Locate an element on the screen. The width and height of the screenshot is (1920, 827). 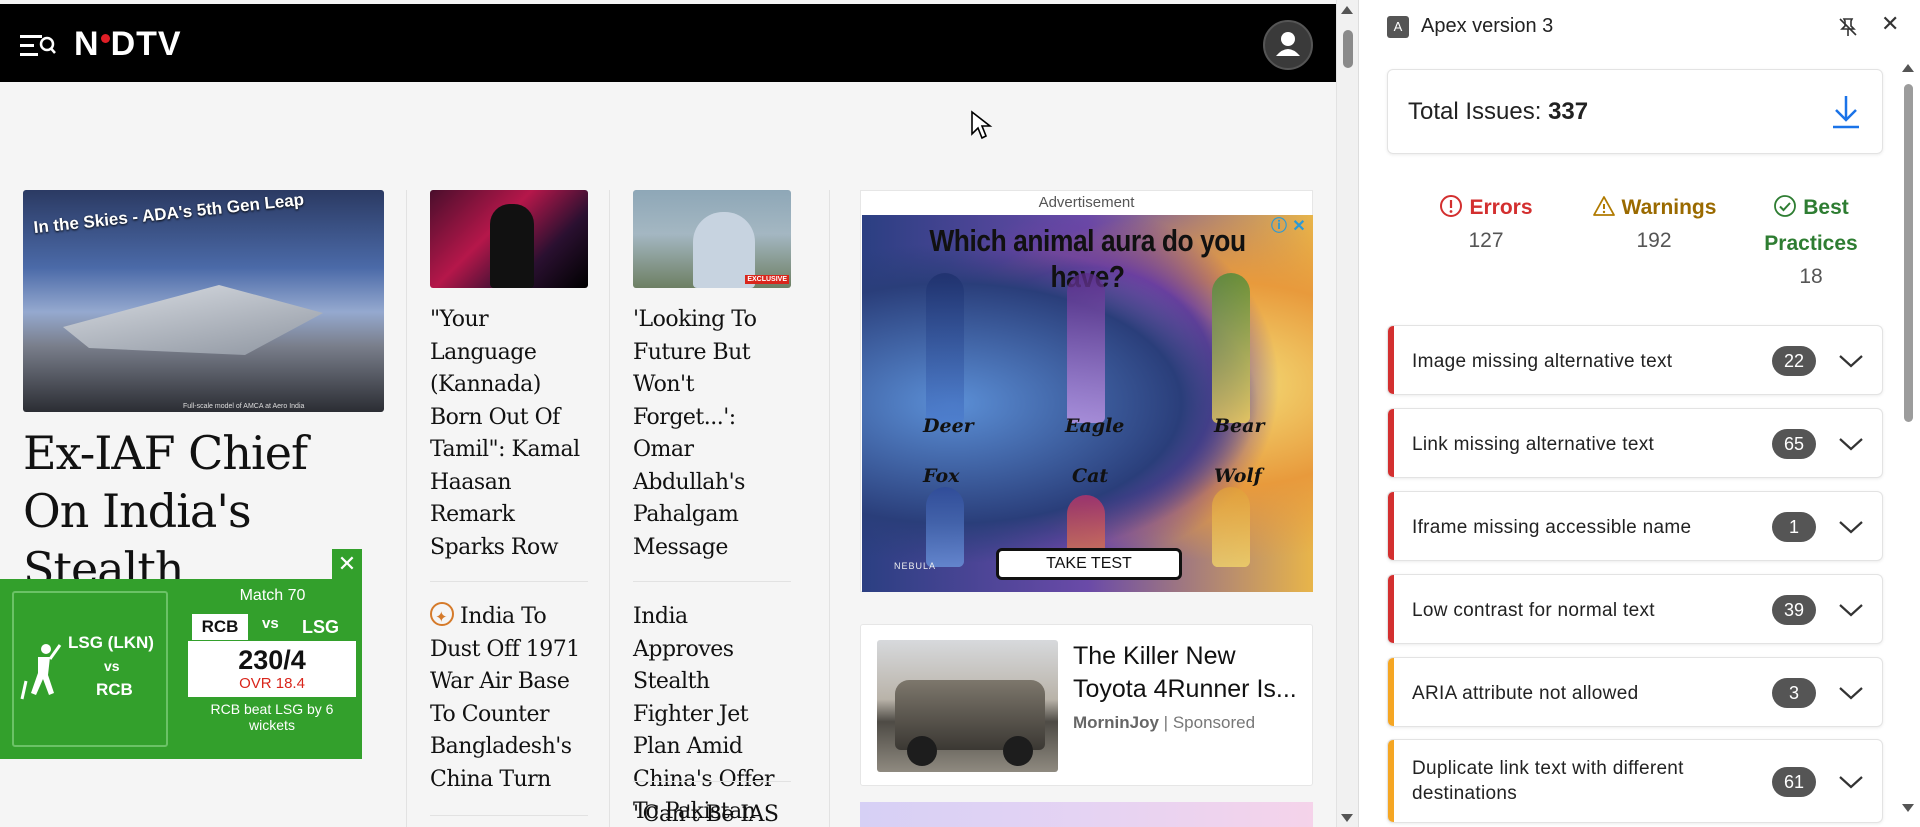
panel-header: A Apex version 3 ✕ is located at coordinates (1639, 27).